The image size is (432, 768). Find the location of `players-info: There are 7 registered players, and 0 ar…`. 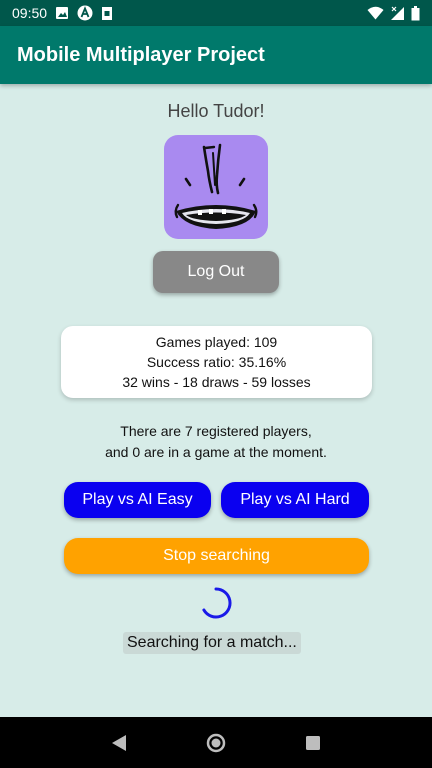

players-info: There are 7 registered players, and 0 ar… is located at coordinates (216, 442).